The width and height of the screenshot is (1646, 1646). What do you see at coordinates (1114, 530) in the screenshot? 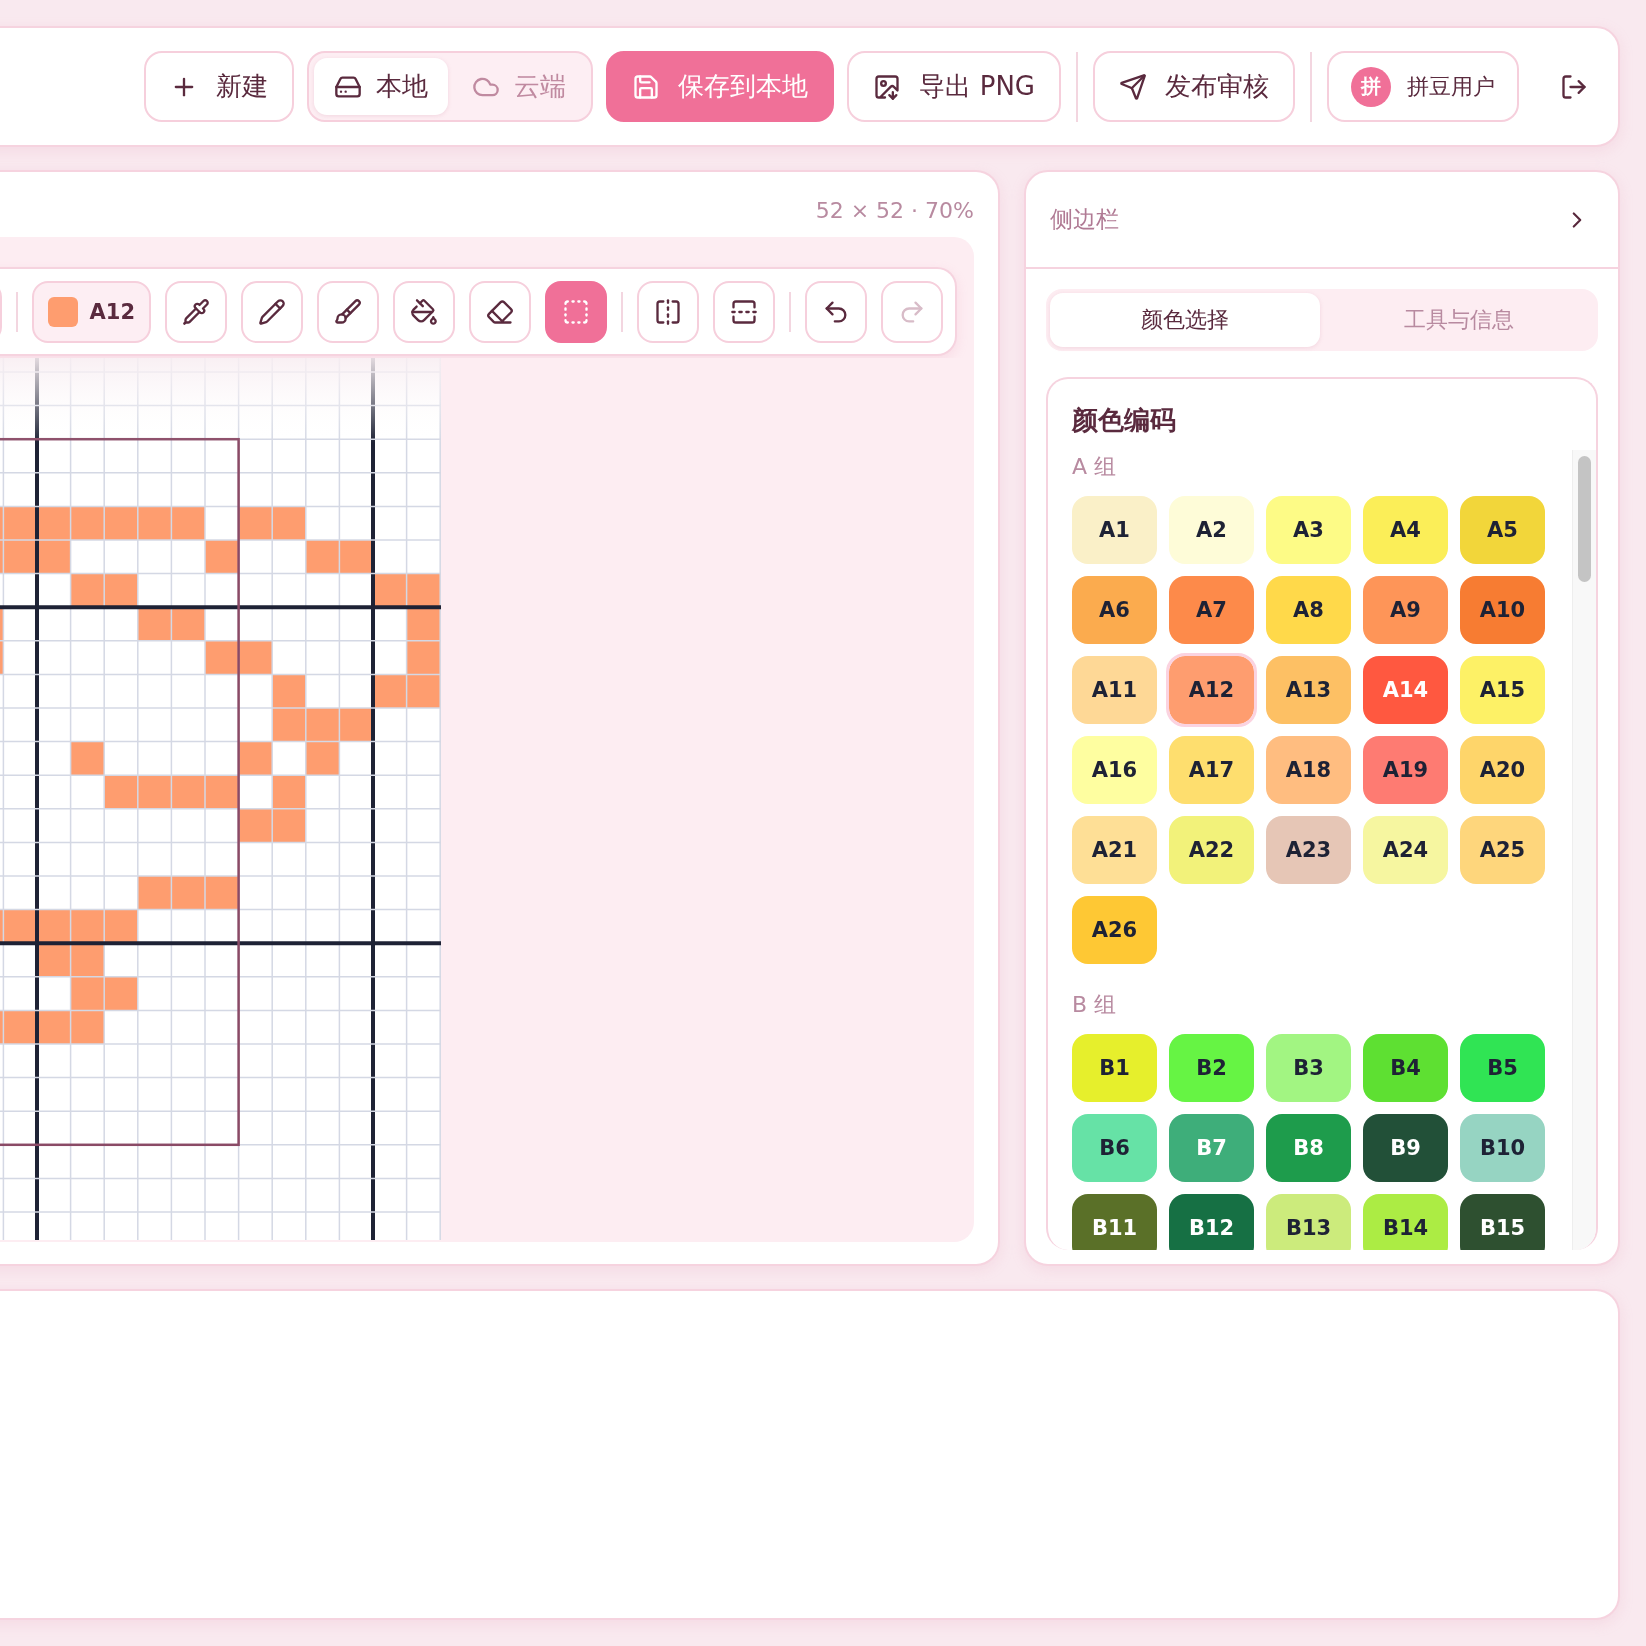
I see `color-swatch: A1` at bounding box center [1114, 530].